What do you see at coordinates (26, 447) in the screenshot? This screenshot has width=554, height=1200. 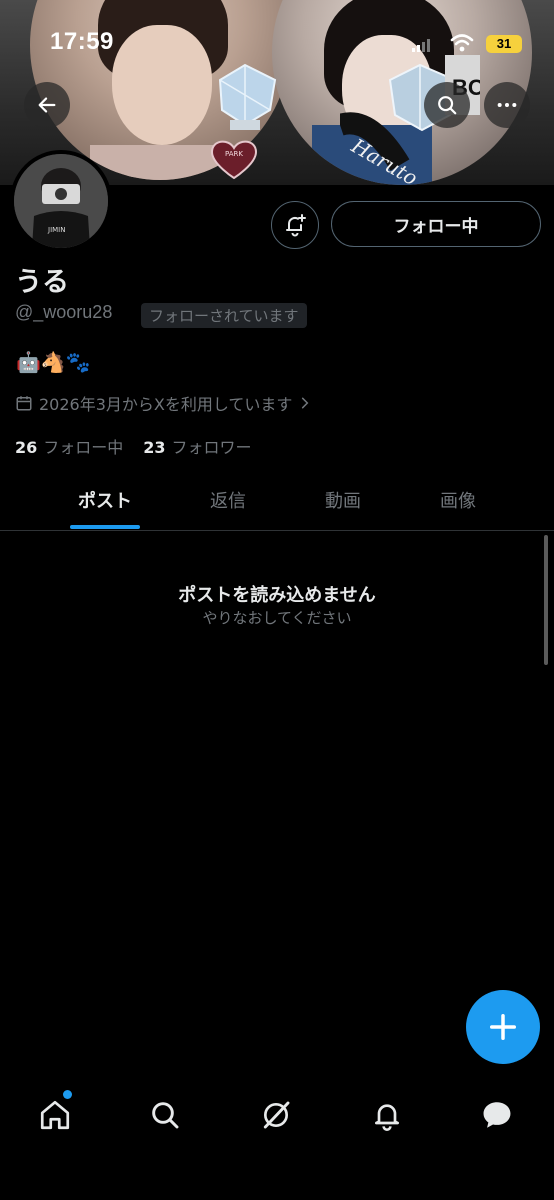 I see `following-count: 26` at bounding box center [26, 447].